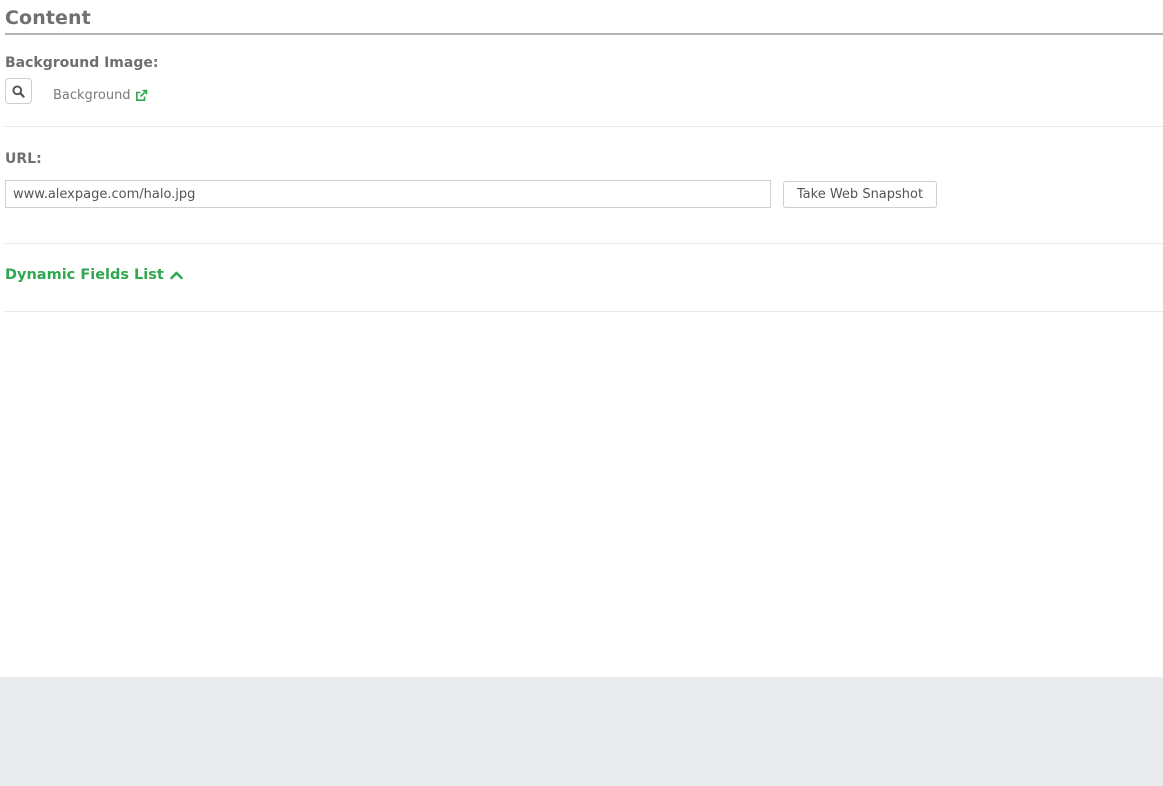 The height and width of the screenshot is (786, 1163). I want to click on background-image-label: Background Image:, so click(82, 63).